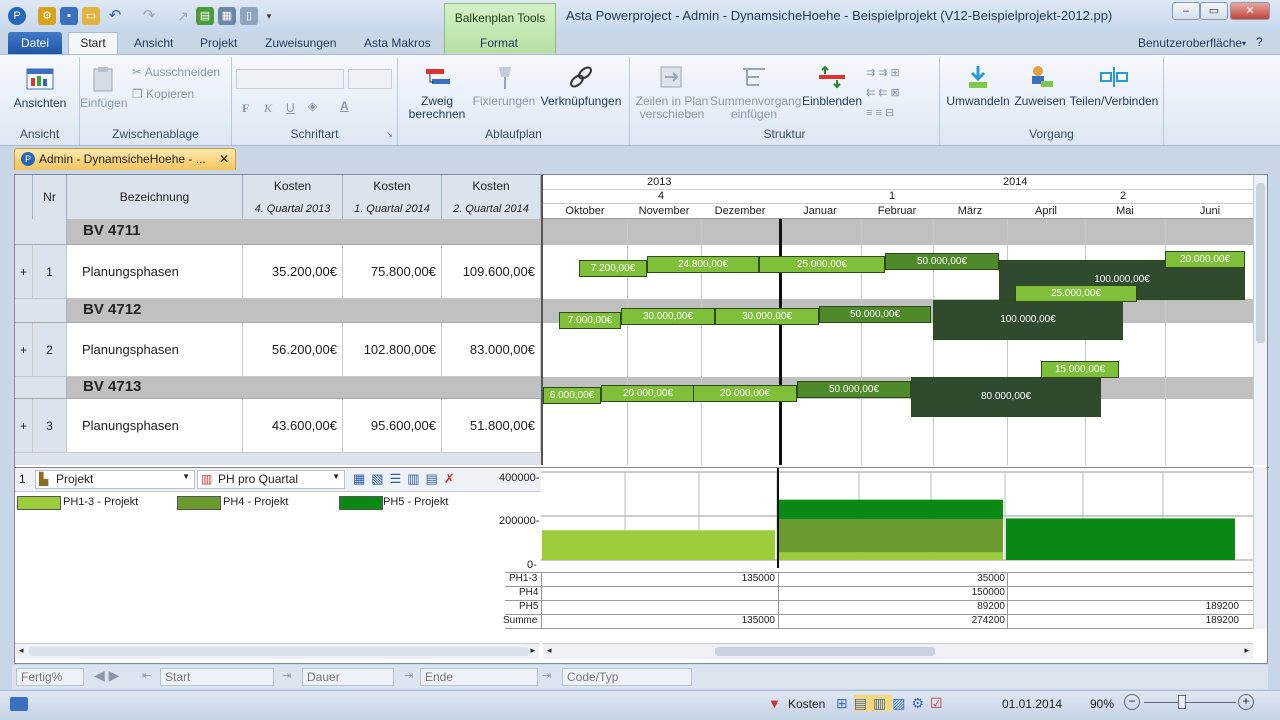 The image size is (1280, 720). What do you see at coordinates (227, 16) in the screenshot?
I see `print-icon: ▦` at bounding box center [227, 16].